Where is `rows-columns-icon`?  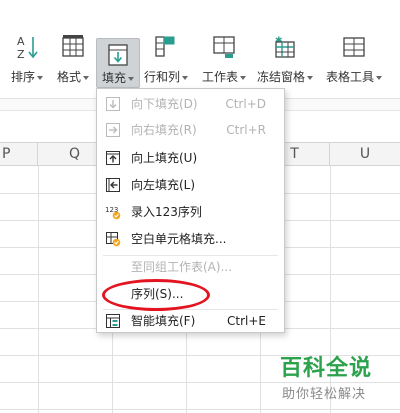 rows-columns-icon is located at coordinates (165, 47).